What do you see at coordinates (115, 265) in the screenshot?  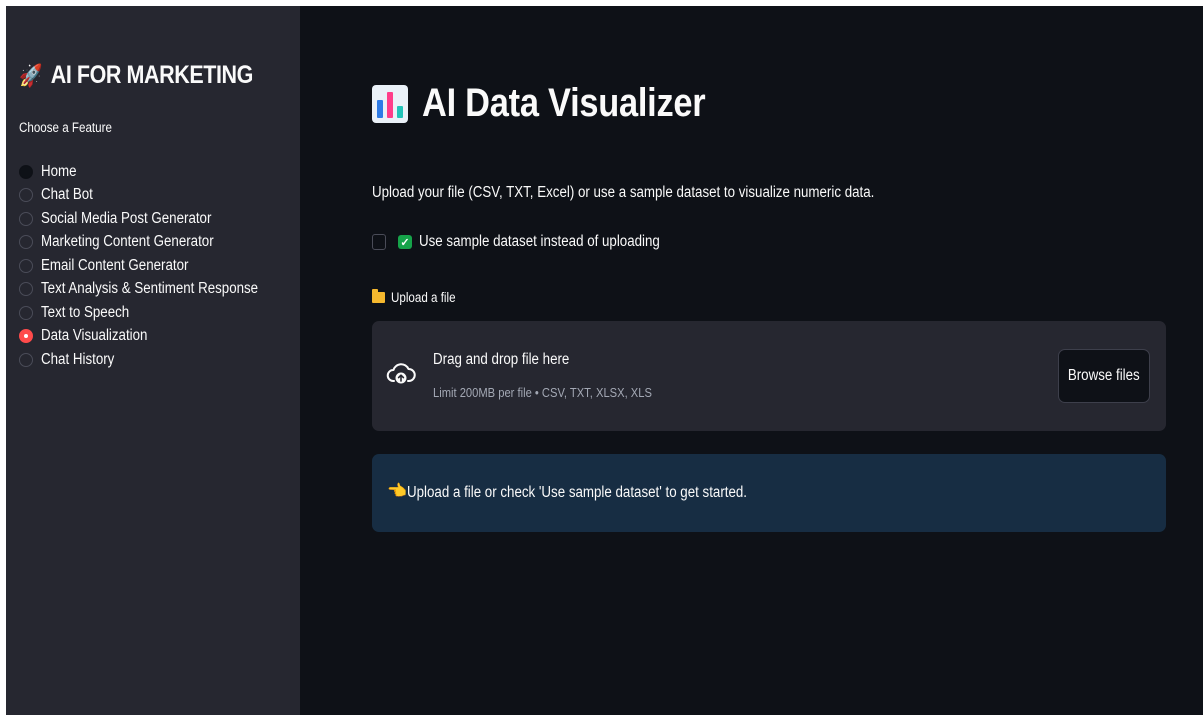 I see `radio-option-label: Email Content Generator` at bounding box center [115, 265].